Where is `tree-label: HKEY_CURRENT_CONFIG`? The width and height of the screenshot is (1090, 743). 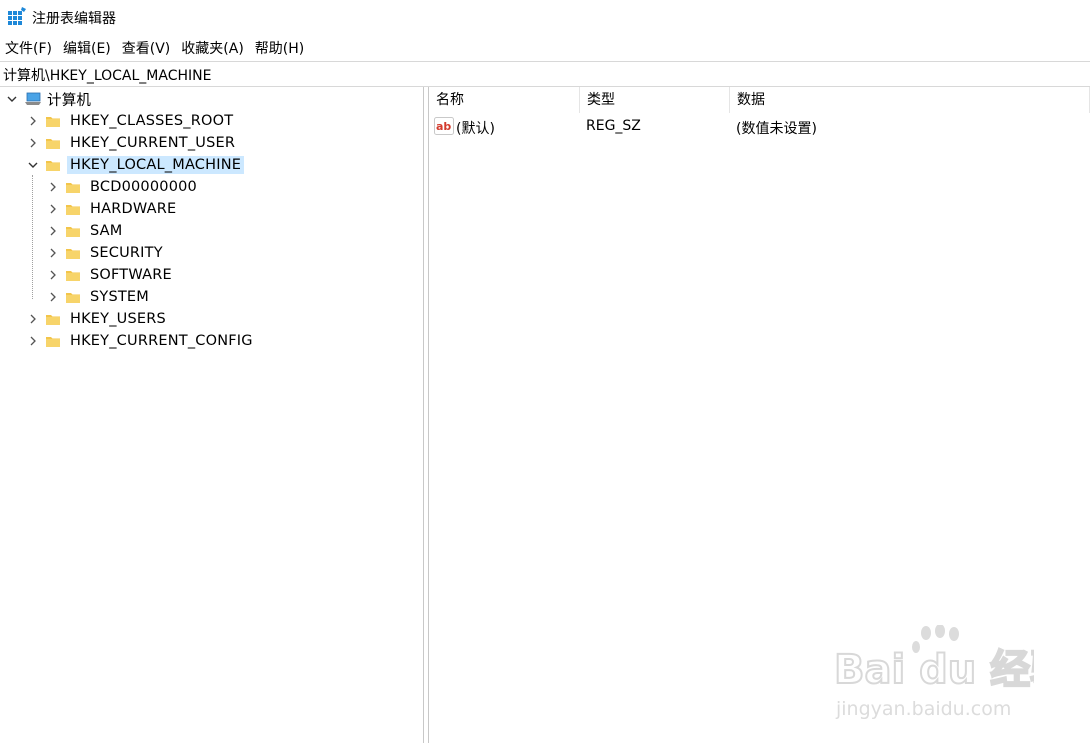 tree-label: HKEY_CURRENT_CONFIG is located at coordinates (161, 341).